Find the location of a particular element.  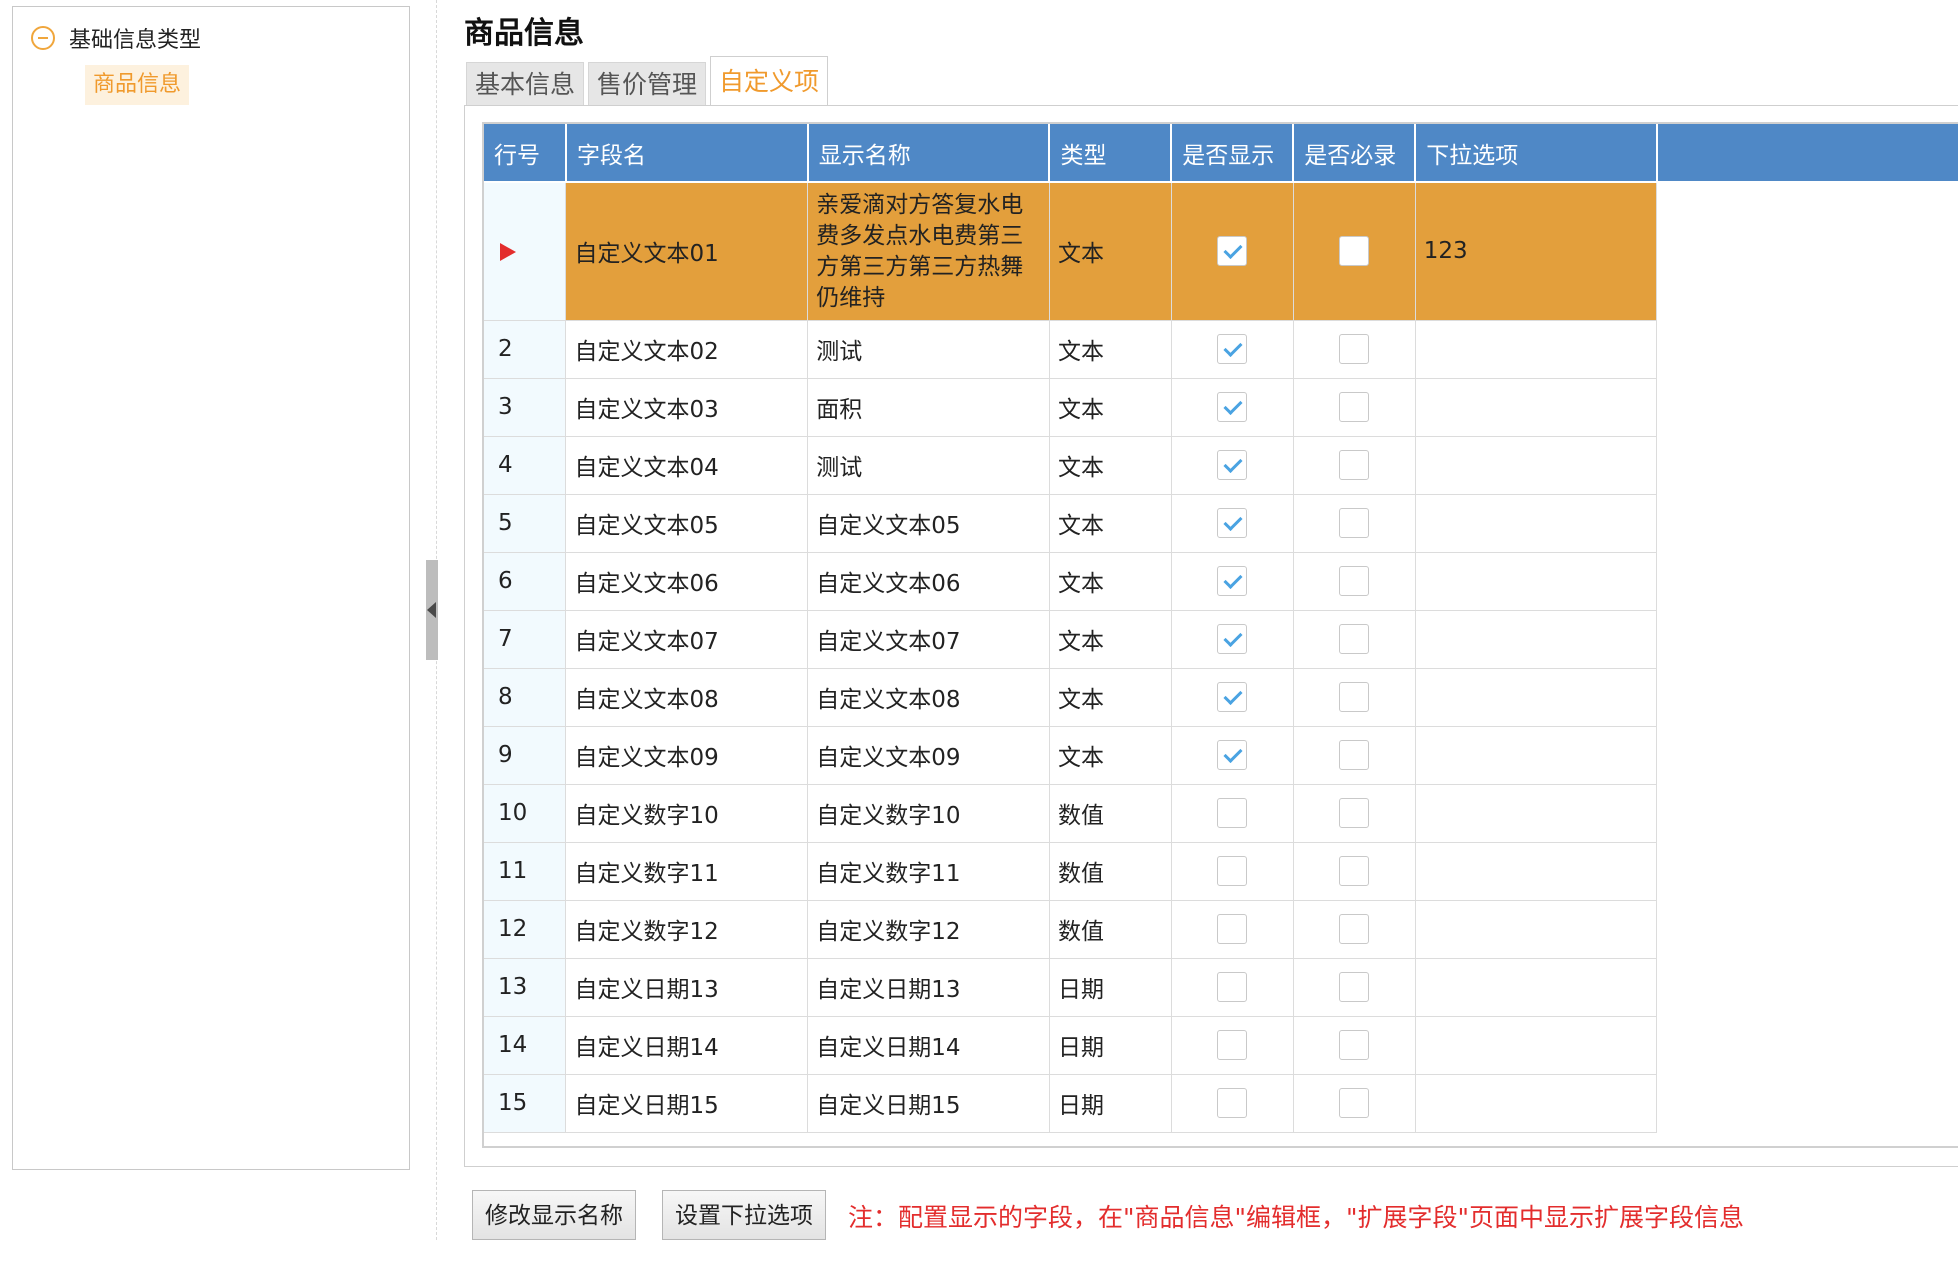

table-row: 5 自定义文本05 自定义文本05 文本 is located at coordinates (1221, 523).